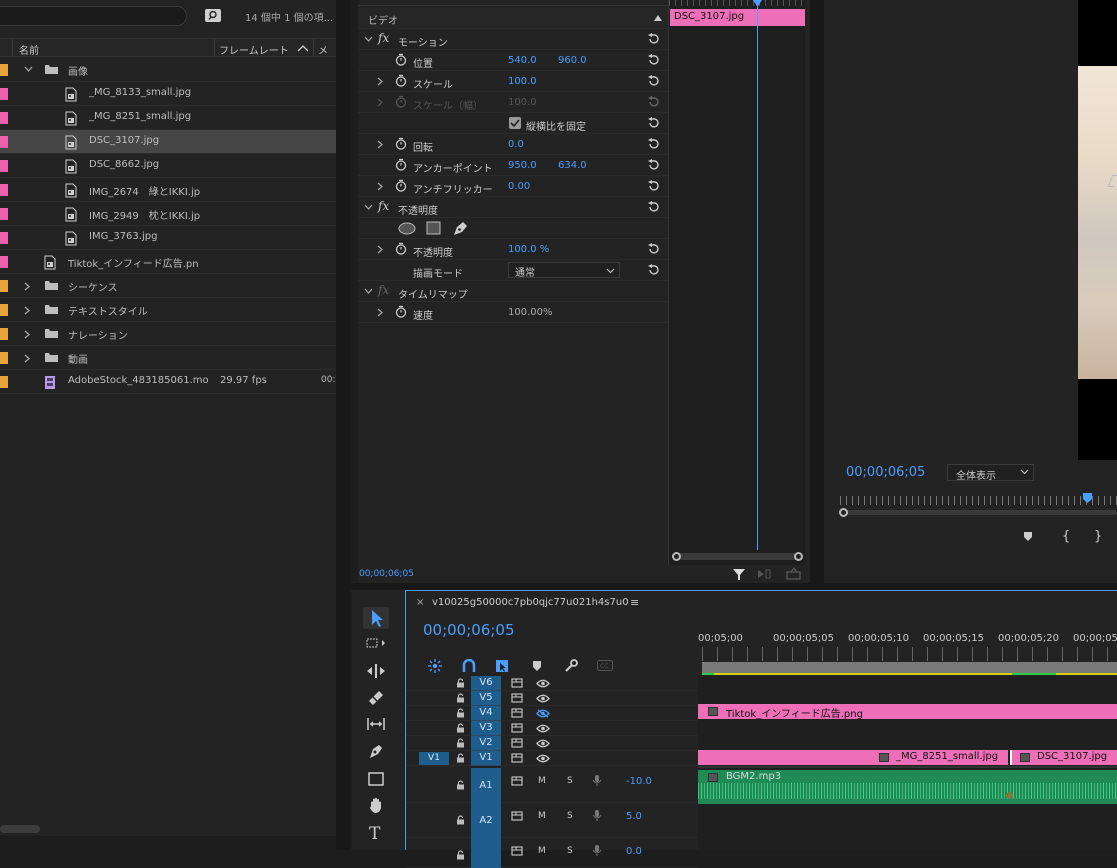 This screenshot has height=868, width=1117. What do you see at coordinates (1063, 757) in the screenshot?
I see `clip-v1-b: DSC_3107.jpg` at bounding box center [1063, 757].